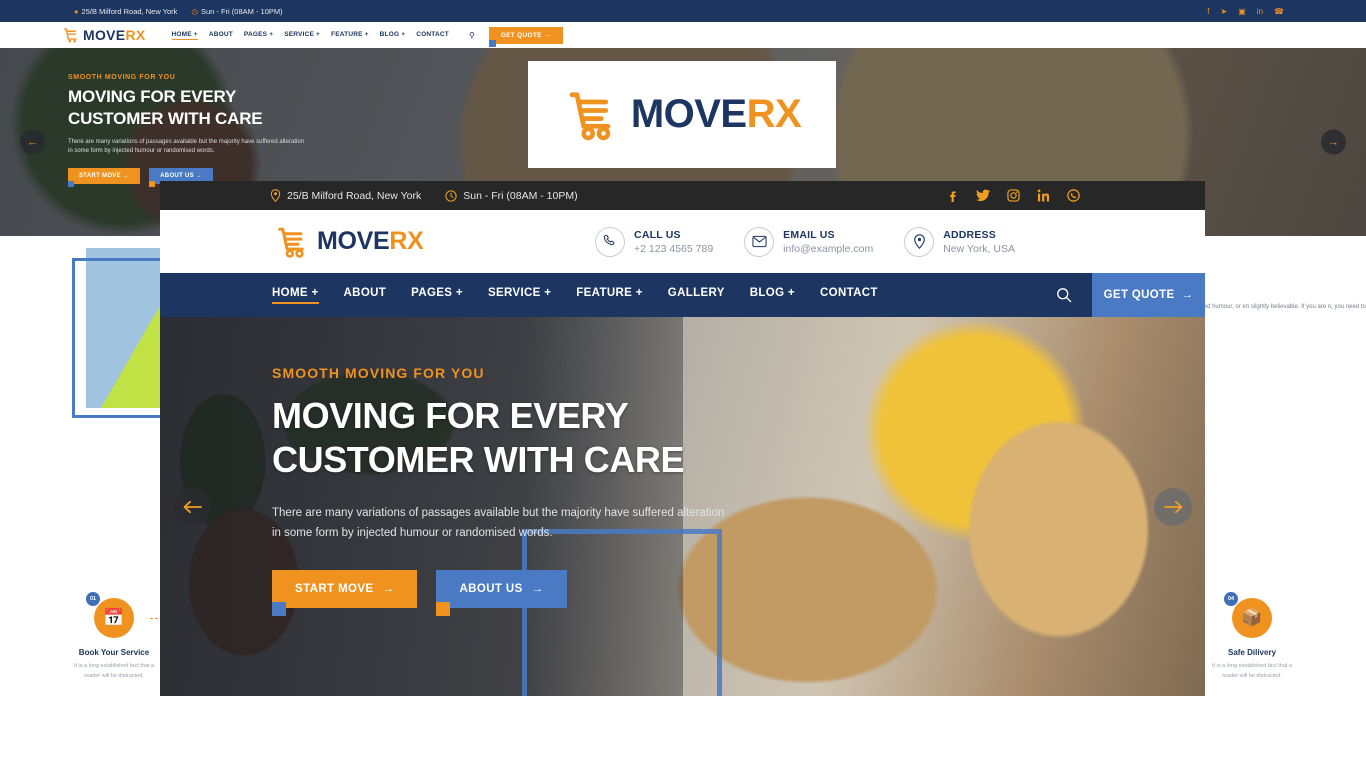 This screenshot has width=1366, height=768. Describe the element at coordinates (302, 35) in the screenshot. I see `background-nav-service: SERVICE +` at that location.